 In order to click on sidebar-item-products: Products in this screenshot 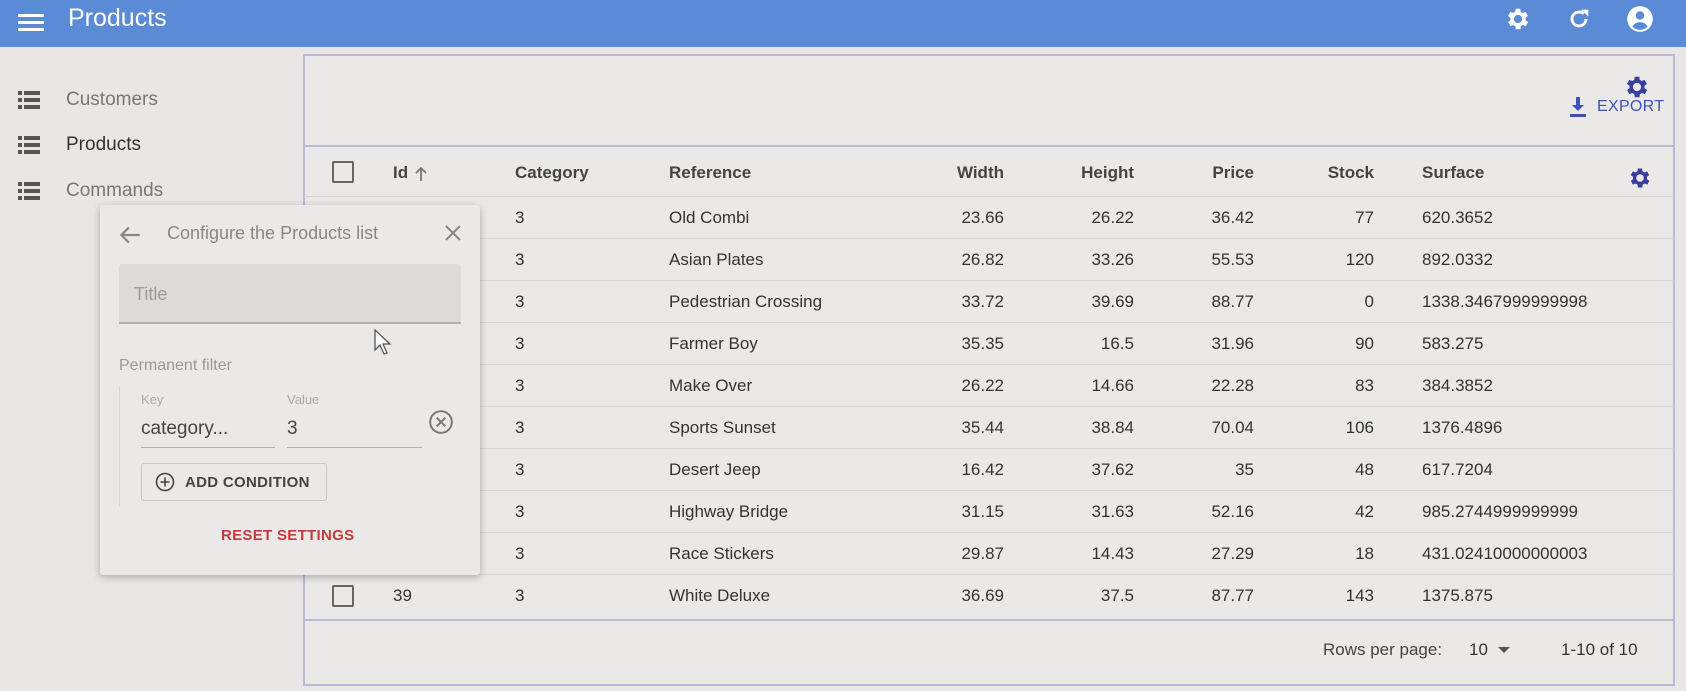, I will do `click(79, 145)`.